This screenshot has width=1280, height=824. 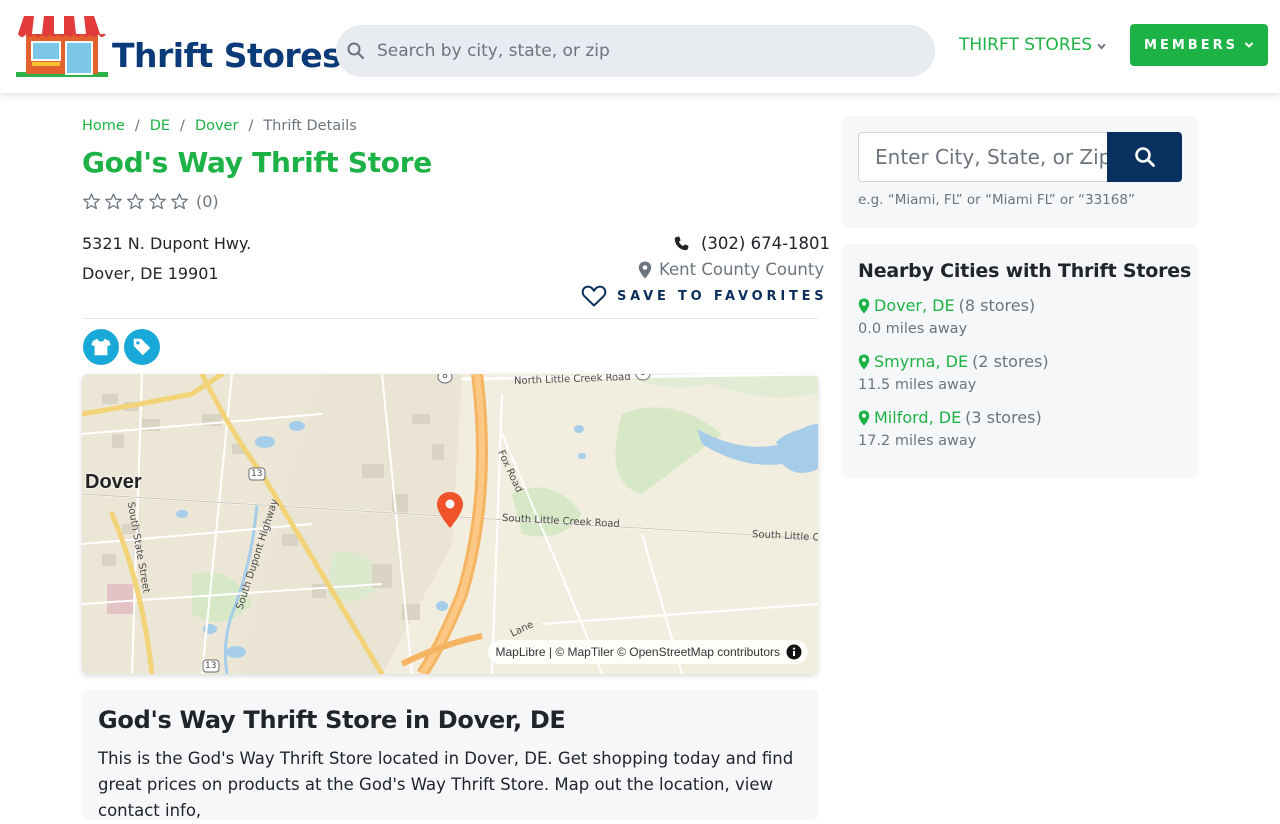 I want to click on nav-thrift-stores-dropdown: THIRFT STORES, so click(x=1033, y=45).